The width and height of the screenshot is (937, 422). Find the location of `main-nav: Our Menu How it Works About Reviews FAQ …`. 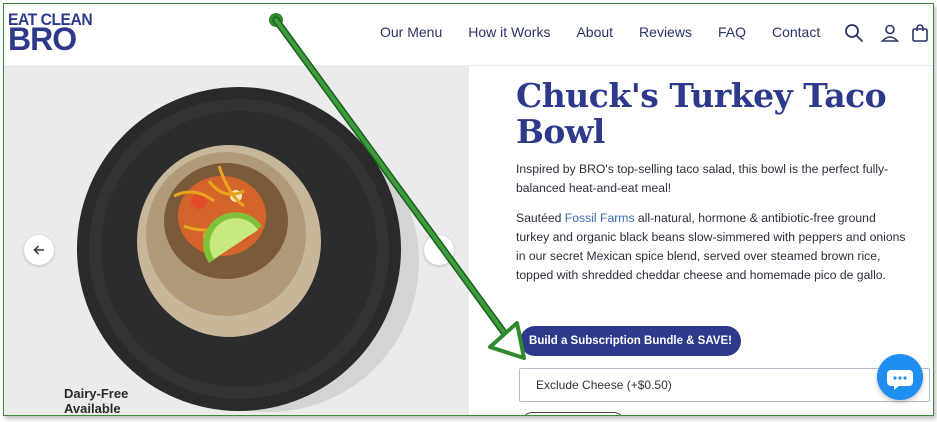

main-nav: Our Menu How it Works About Reviews FAQ … is located at coordinates (613, 32).